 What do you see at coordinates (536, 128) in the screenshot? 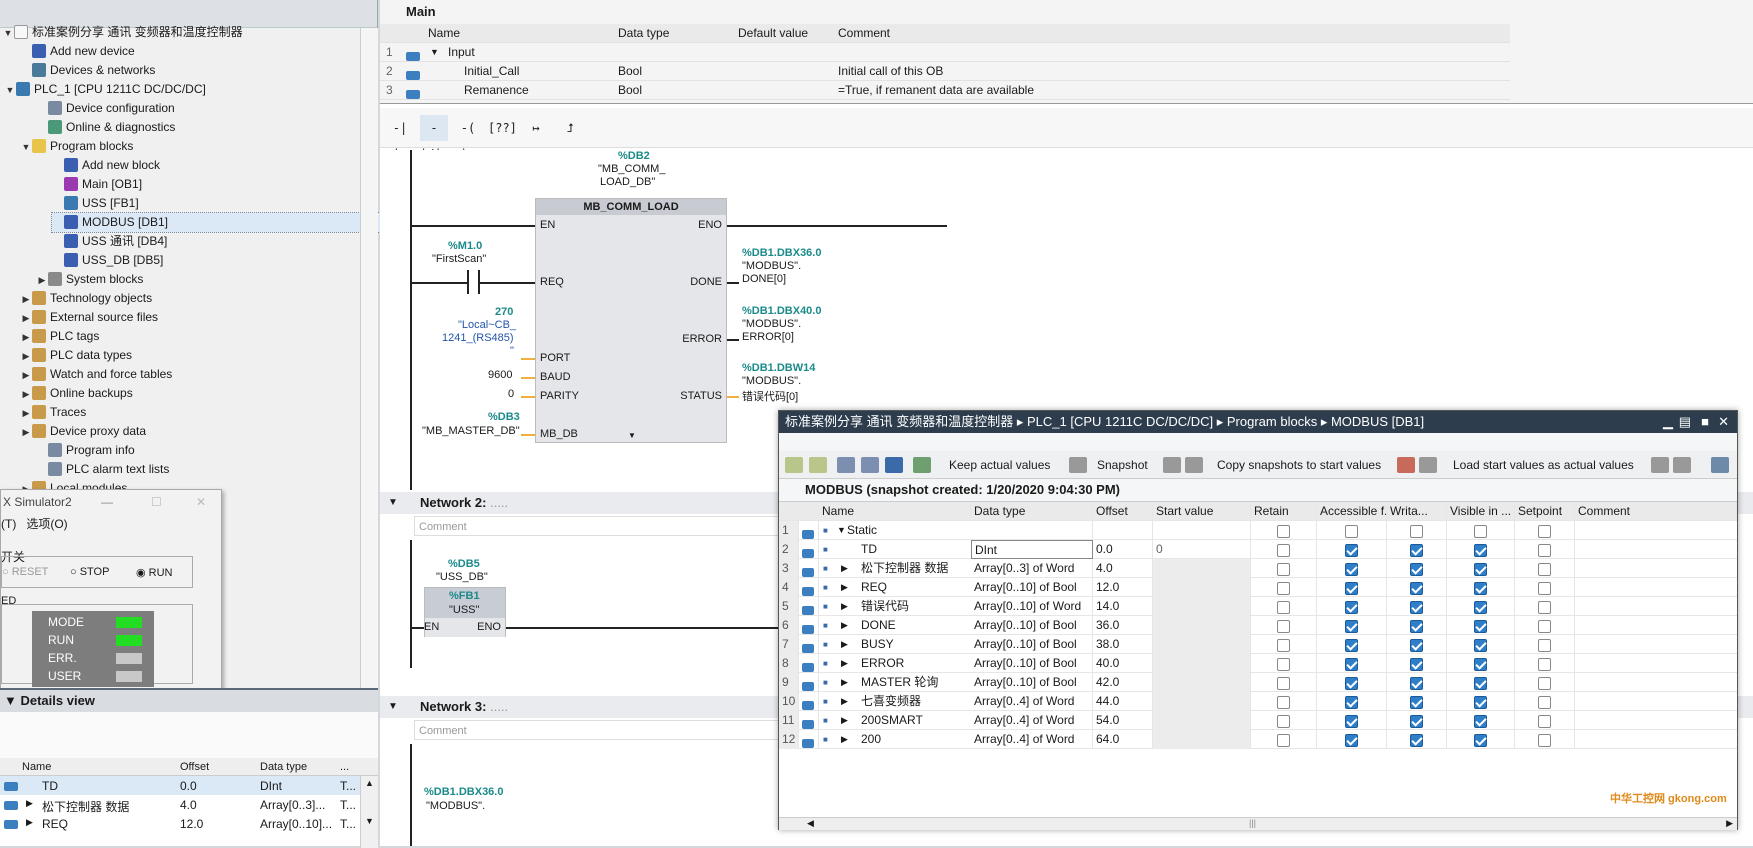
I see `ladder-tool-4: ↦` at bounding box center [536, 128].